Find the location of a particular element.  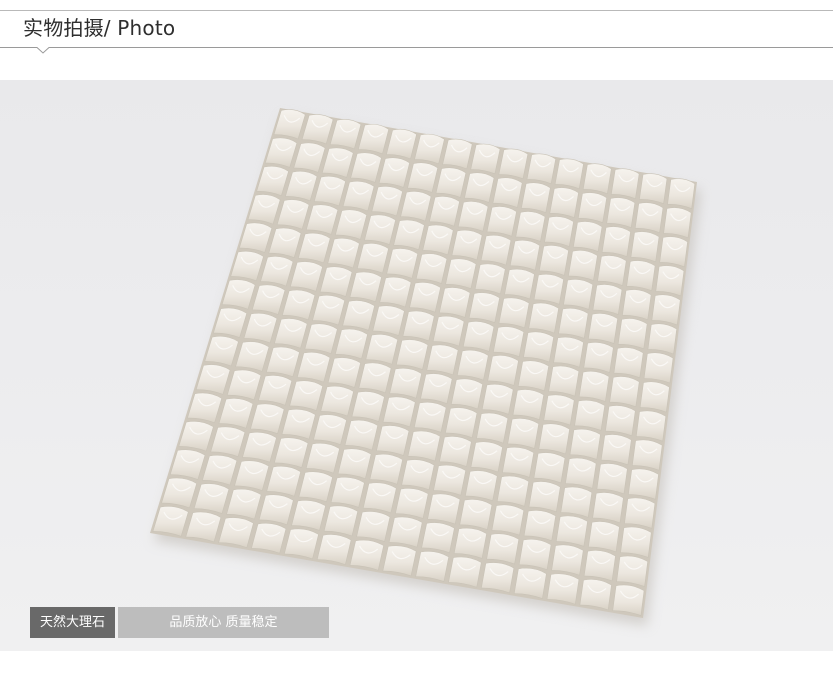

material-label: 天然大理石 is located at coordinates (72, 622).